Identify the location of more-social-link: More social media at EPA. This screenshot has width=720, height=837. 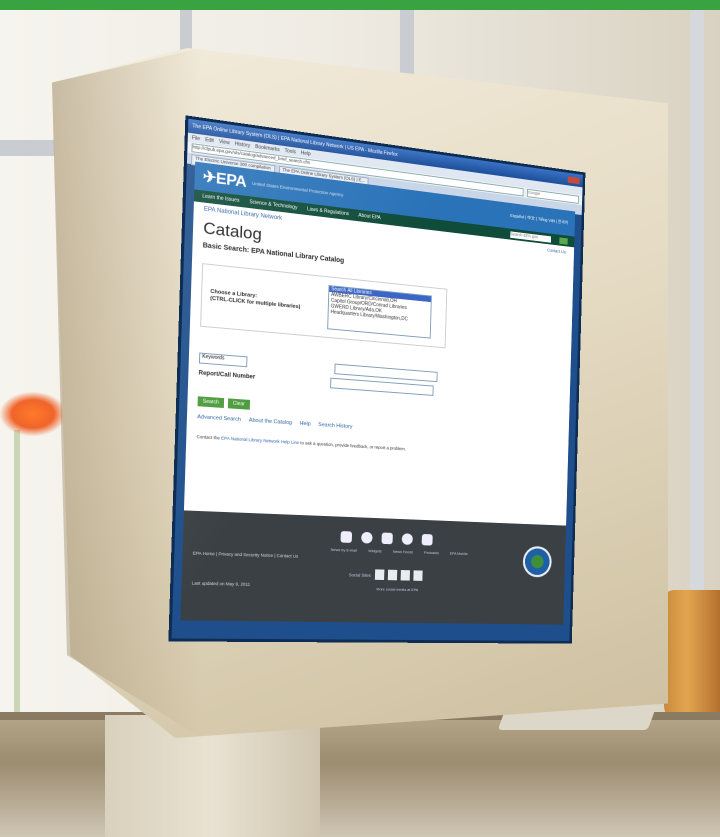
(397, 590).